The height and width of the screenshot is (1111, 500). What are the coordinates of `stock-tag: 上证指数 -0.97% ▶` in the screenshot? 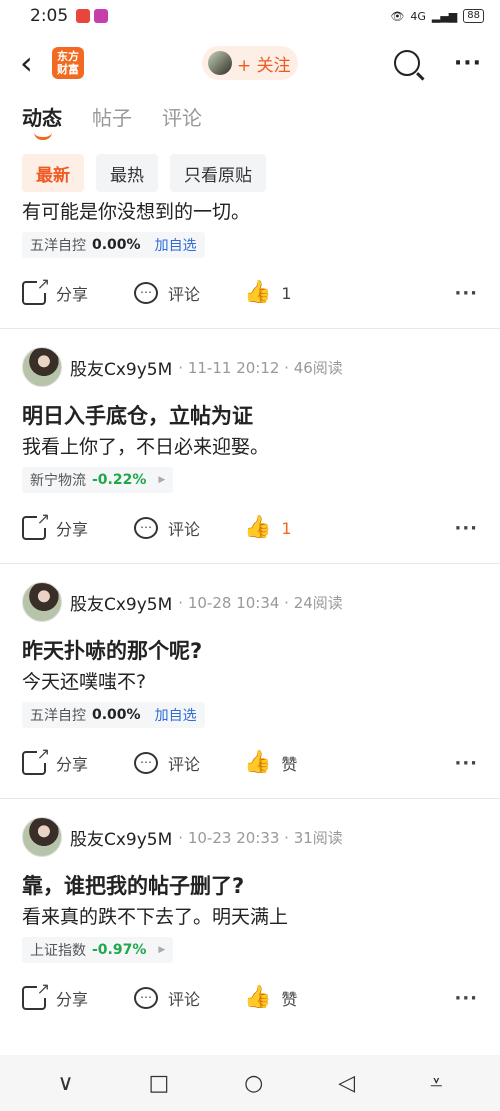 It's located at (98, 950).